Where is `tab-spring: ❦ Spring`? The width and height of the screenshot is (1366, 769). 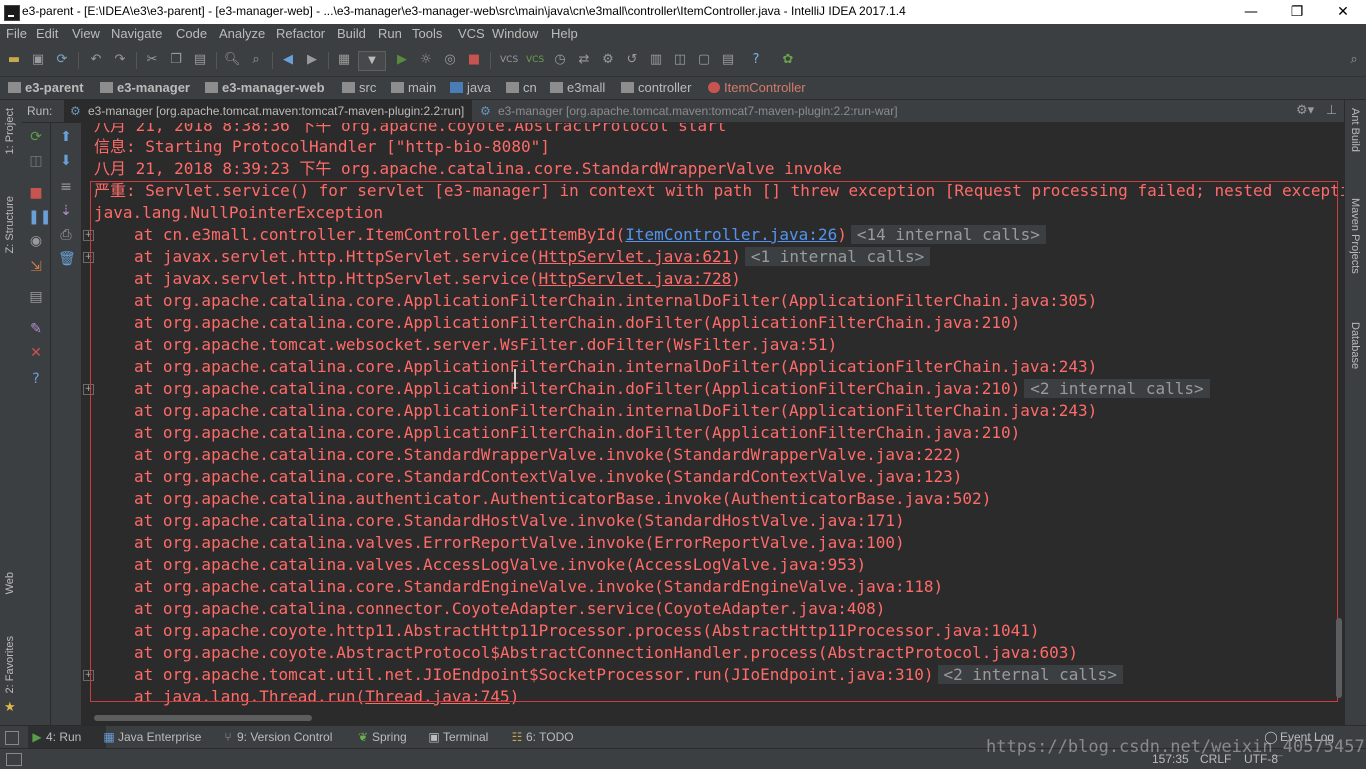 tab-spring: ❦ Spring is located at coordinates (380, 737).